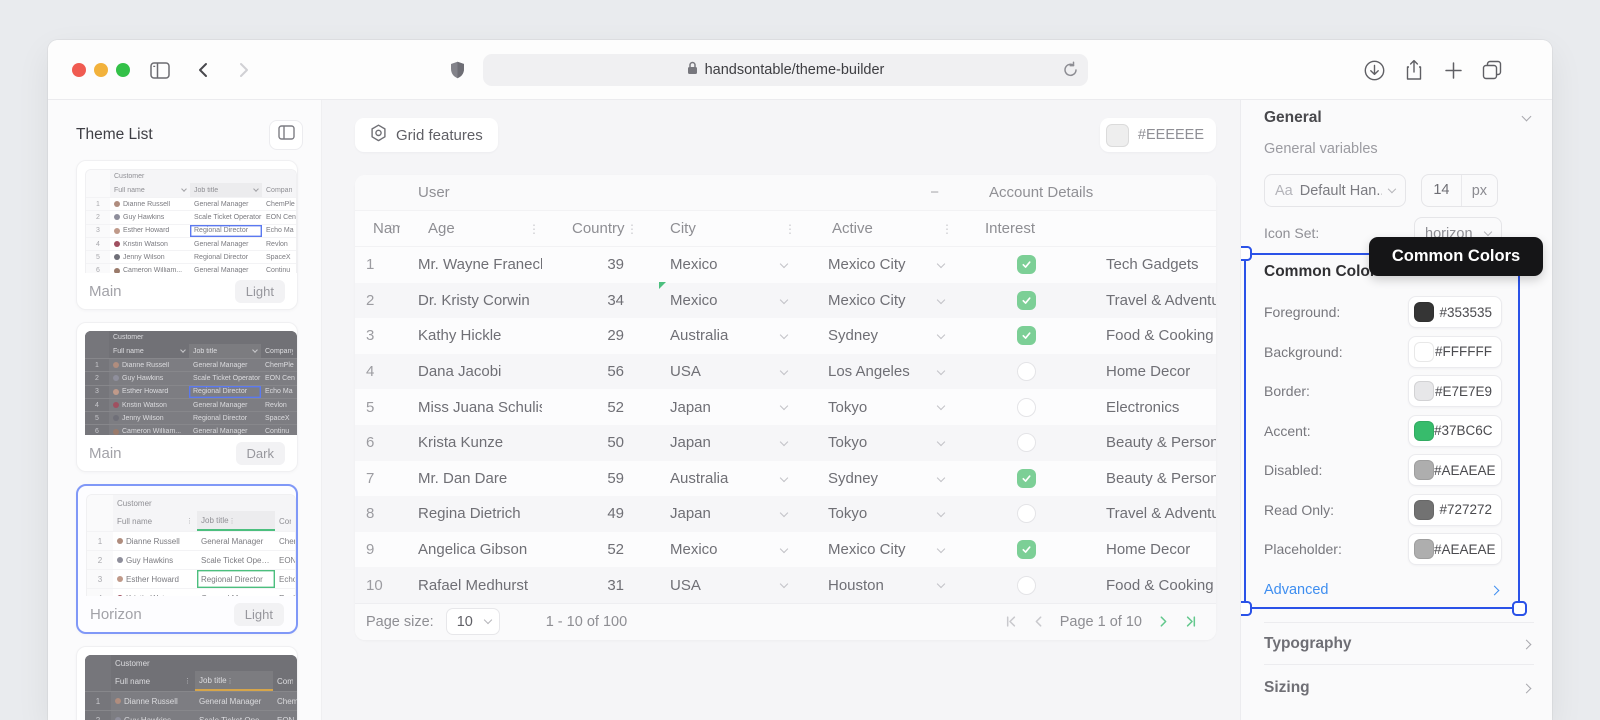  Describe the element at coordinates (1455, 391) in the screenshot. I see `color-picker-chip: #E7E7E9` at that location.